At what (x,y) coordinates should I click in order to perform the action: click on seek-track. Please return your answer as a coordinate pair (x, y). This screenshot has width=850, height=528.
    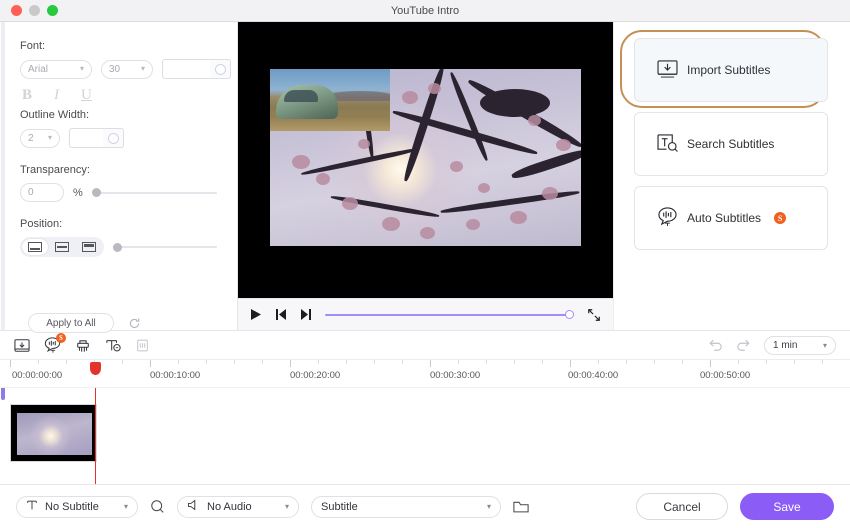
    Looking at the image, I should click on (449, 314).